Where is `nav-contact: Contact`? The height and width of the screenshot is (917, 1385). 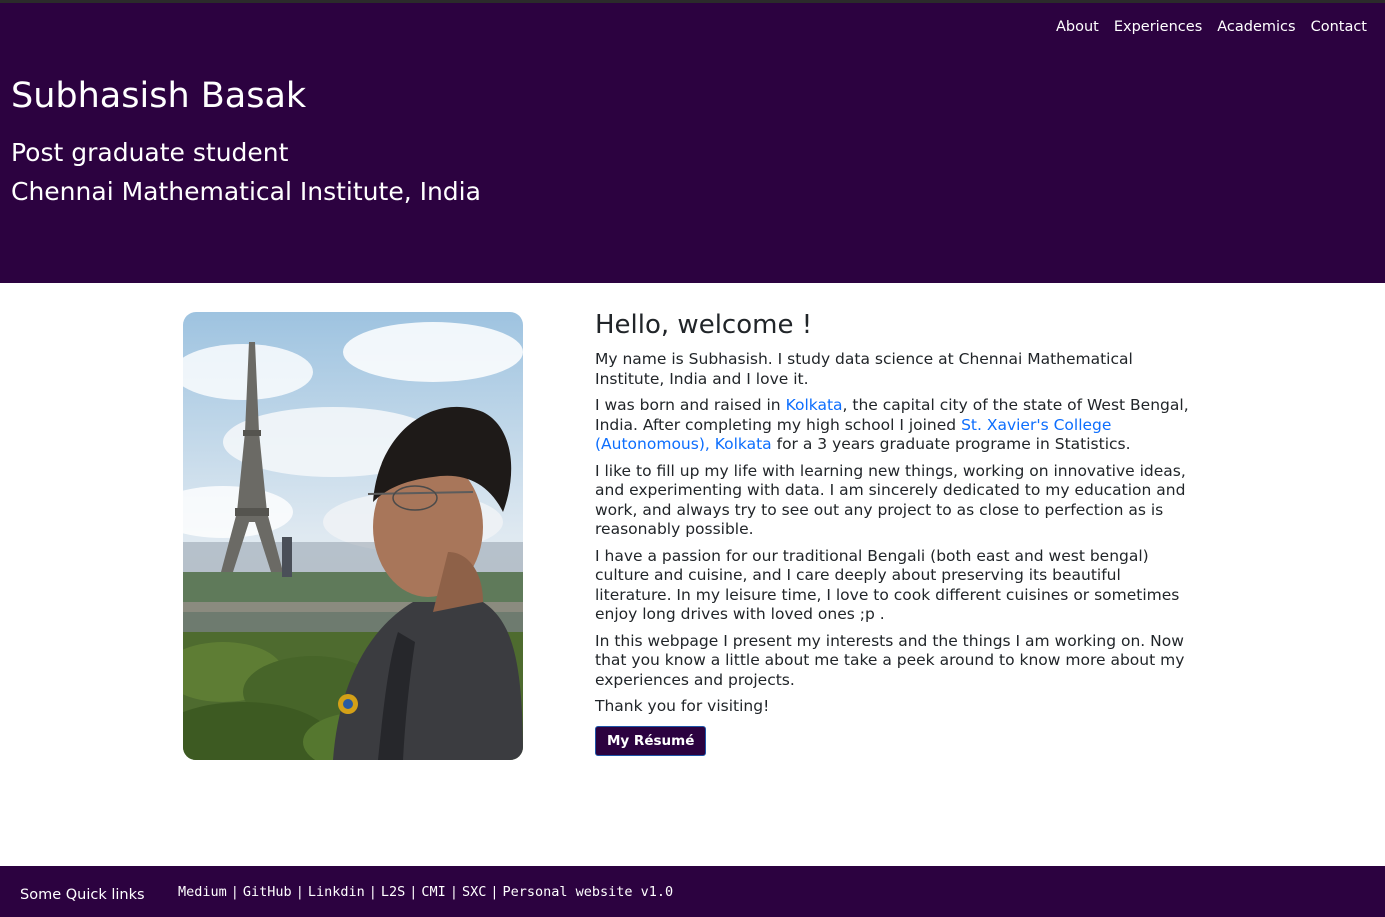 nav-contact: Contact is located at coordinates (1339, 27).